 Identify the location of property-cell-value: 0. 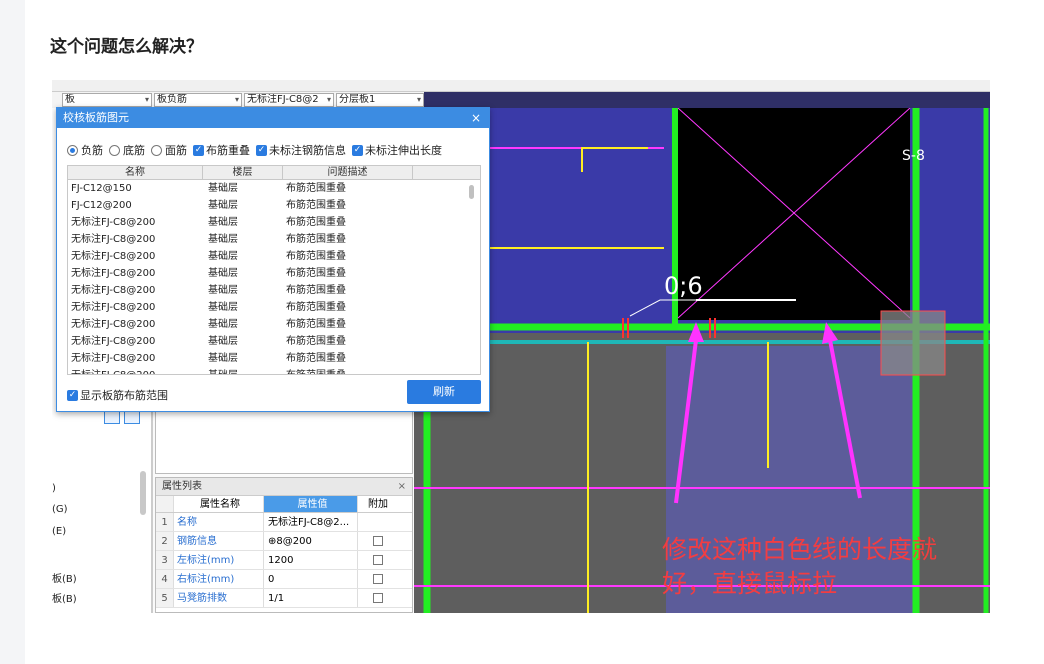
(311, 579).